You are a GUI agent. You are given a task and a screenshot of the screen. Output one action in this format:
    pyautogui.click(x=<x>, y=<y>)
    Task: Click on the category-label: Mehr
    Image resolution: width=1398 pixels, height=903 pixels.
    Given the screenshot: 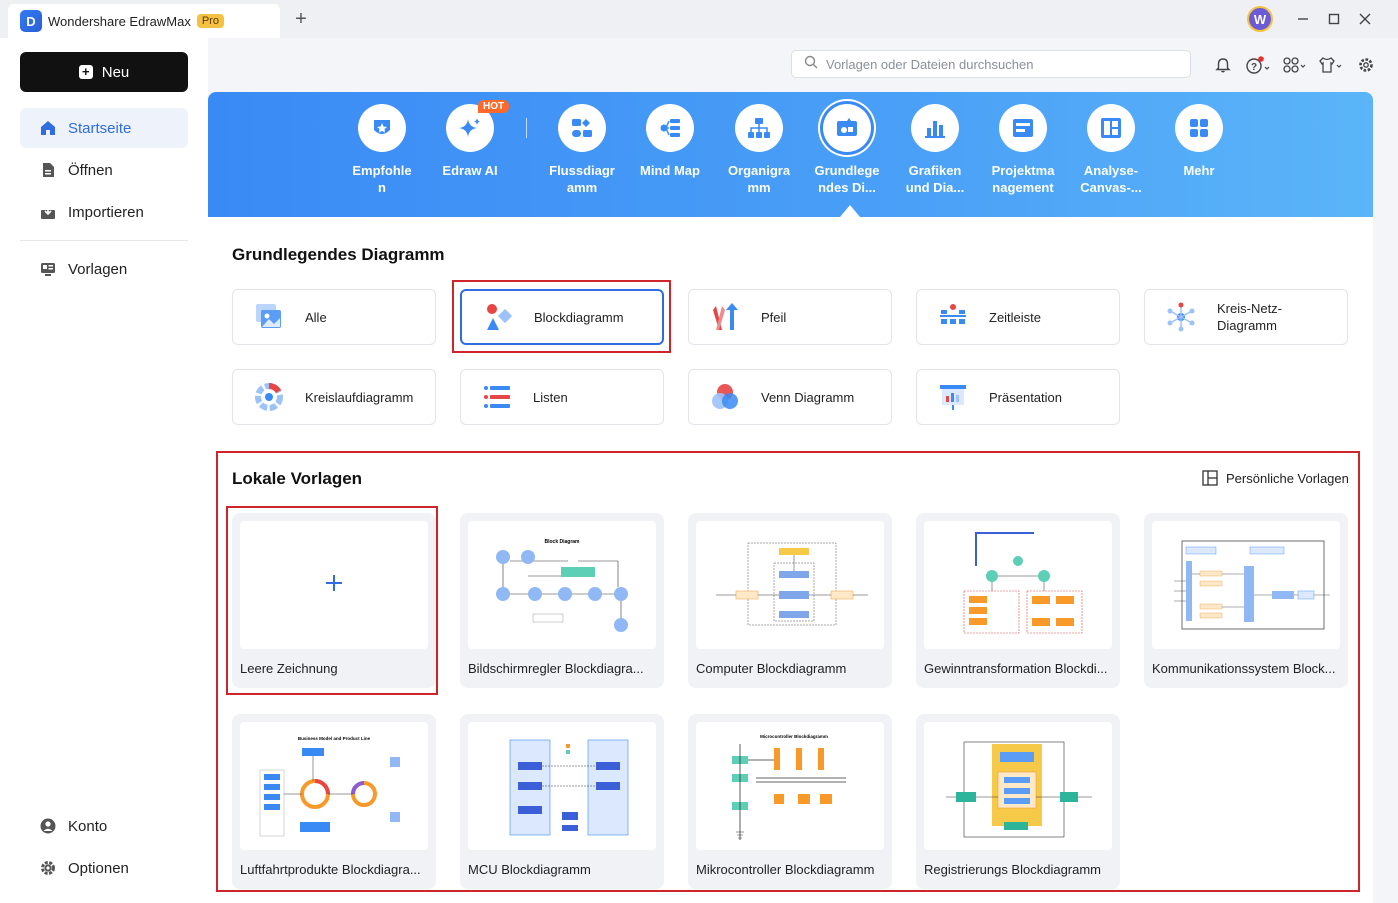 What is the action you would take?
    pyautogui.click(x=1199, y=170)
    